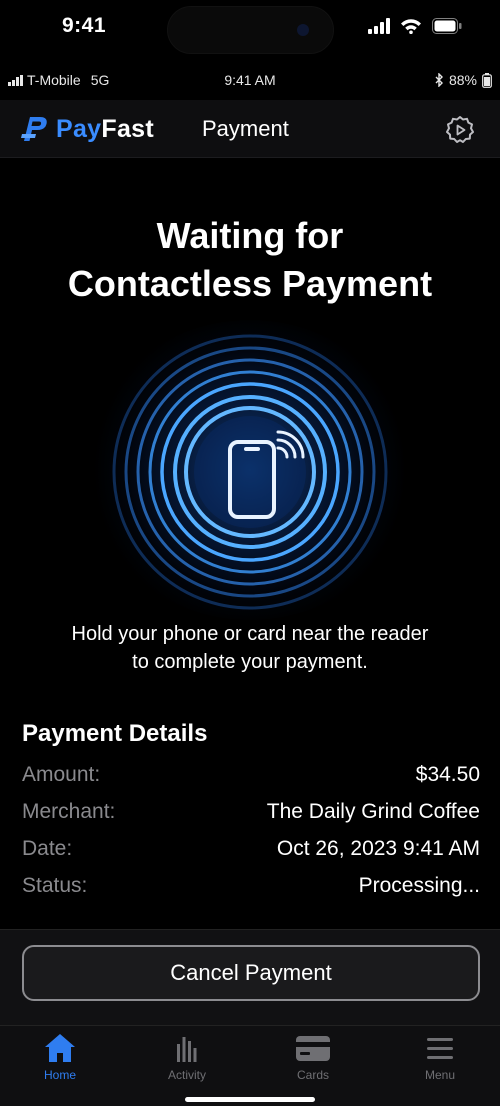  What do you see at coordinates (313, 1048) in the screenshot?
I see `card-icon` at bounding box center [313, 1048].